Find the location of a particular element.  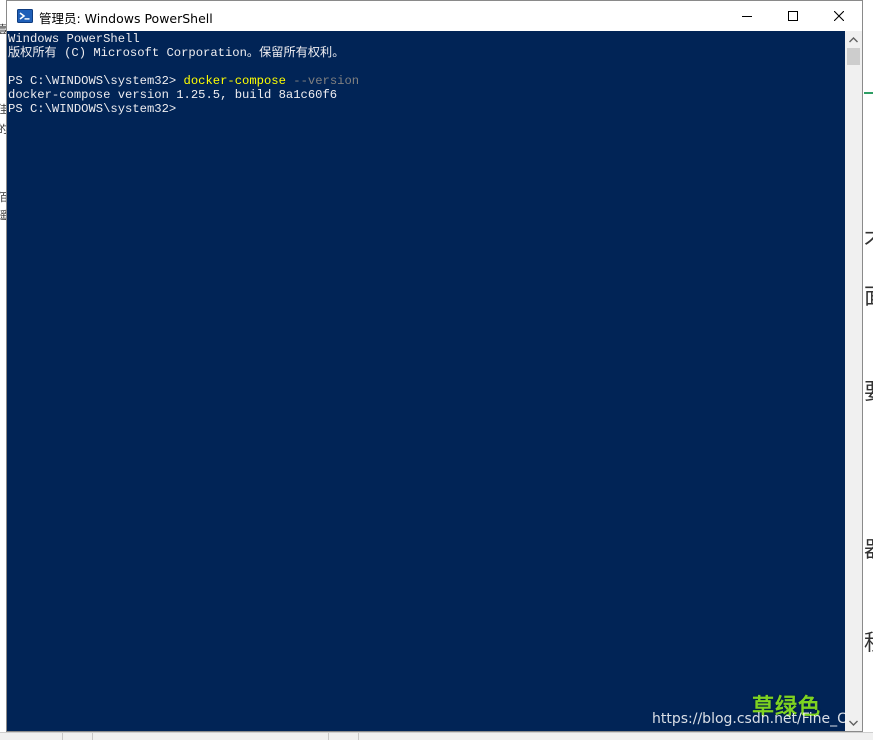

maximize-icon is located at coordinates (793, 16).